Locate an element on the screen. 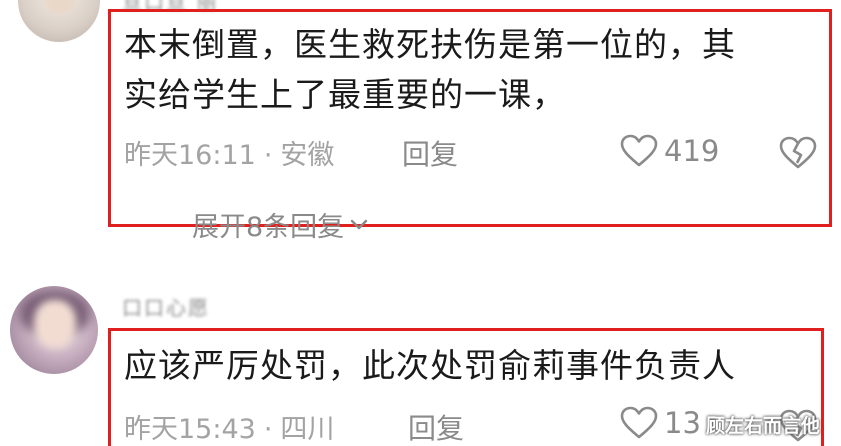 The image size is (841, 446). comment-meta: 昨天16:11 · 安徽 is located at coordinates (229, 152).